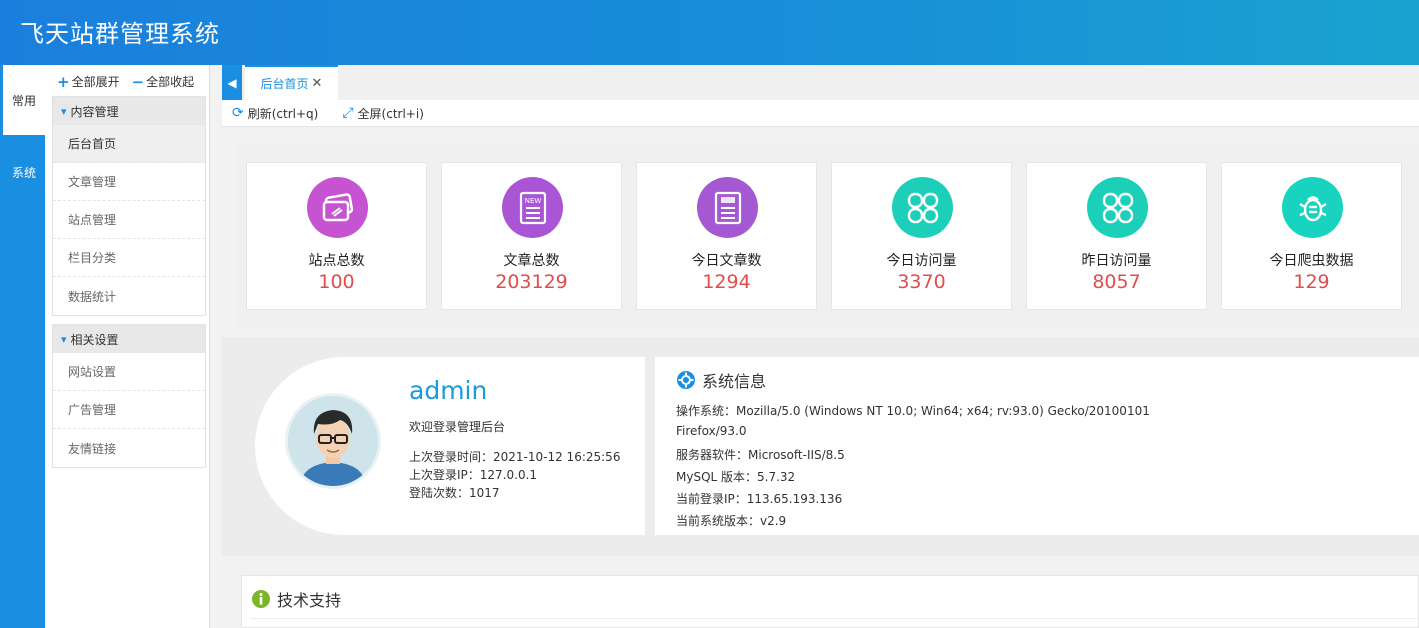 This screenshot has height=628, width=1419. I want to click on expand-controls: + 全部展开 − 全部收起, so click(125, 81).